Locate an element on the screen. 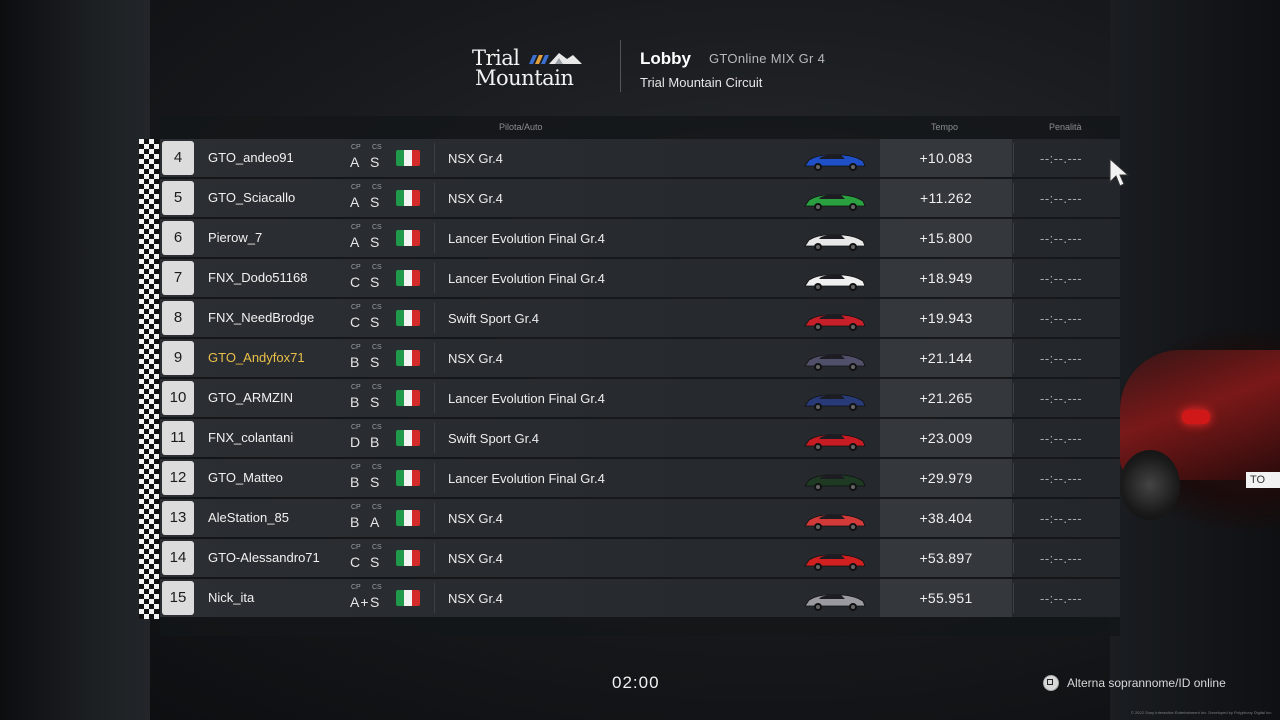 Image resolution: width=1280 pixels, height=720 pixels. position-badge: 12 is located at coordinates (178, 478).